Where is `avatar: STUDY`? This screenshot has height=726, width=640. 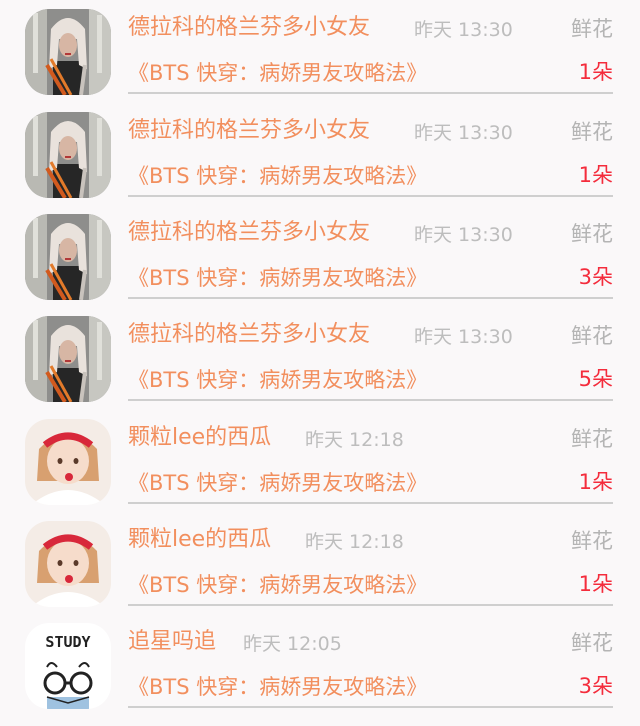 avatar: STUDY is located at coordinates (68, 666).